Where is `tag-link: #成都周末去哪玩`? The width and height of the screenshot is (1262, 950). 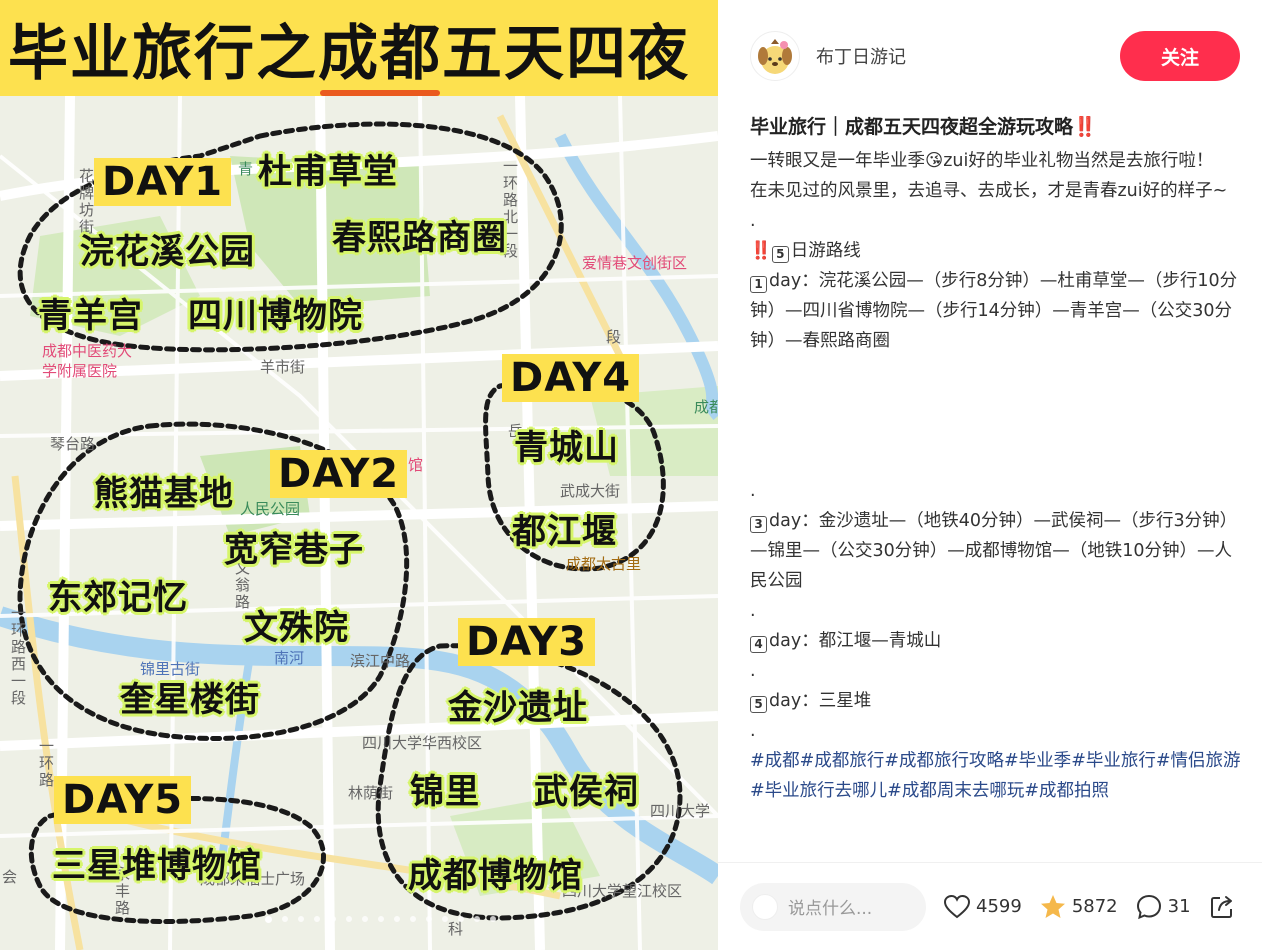
tag-link: #成都周末去哪玩 is located at coordinates (955, 791).